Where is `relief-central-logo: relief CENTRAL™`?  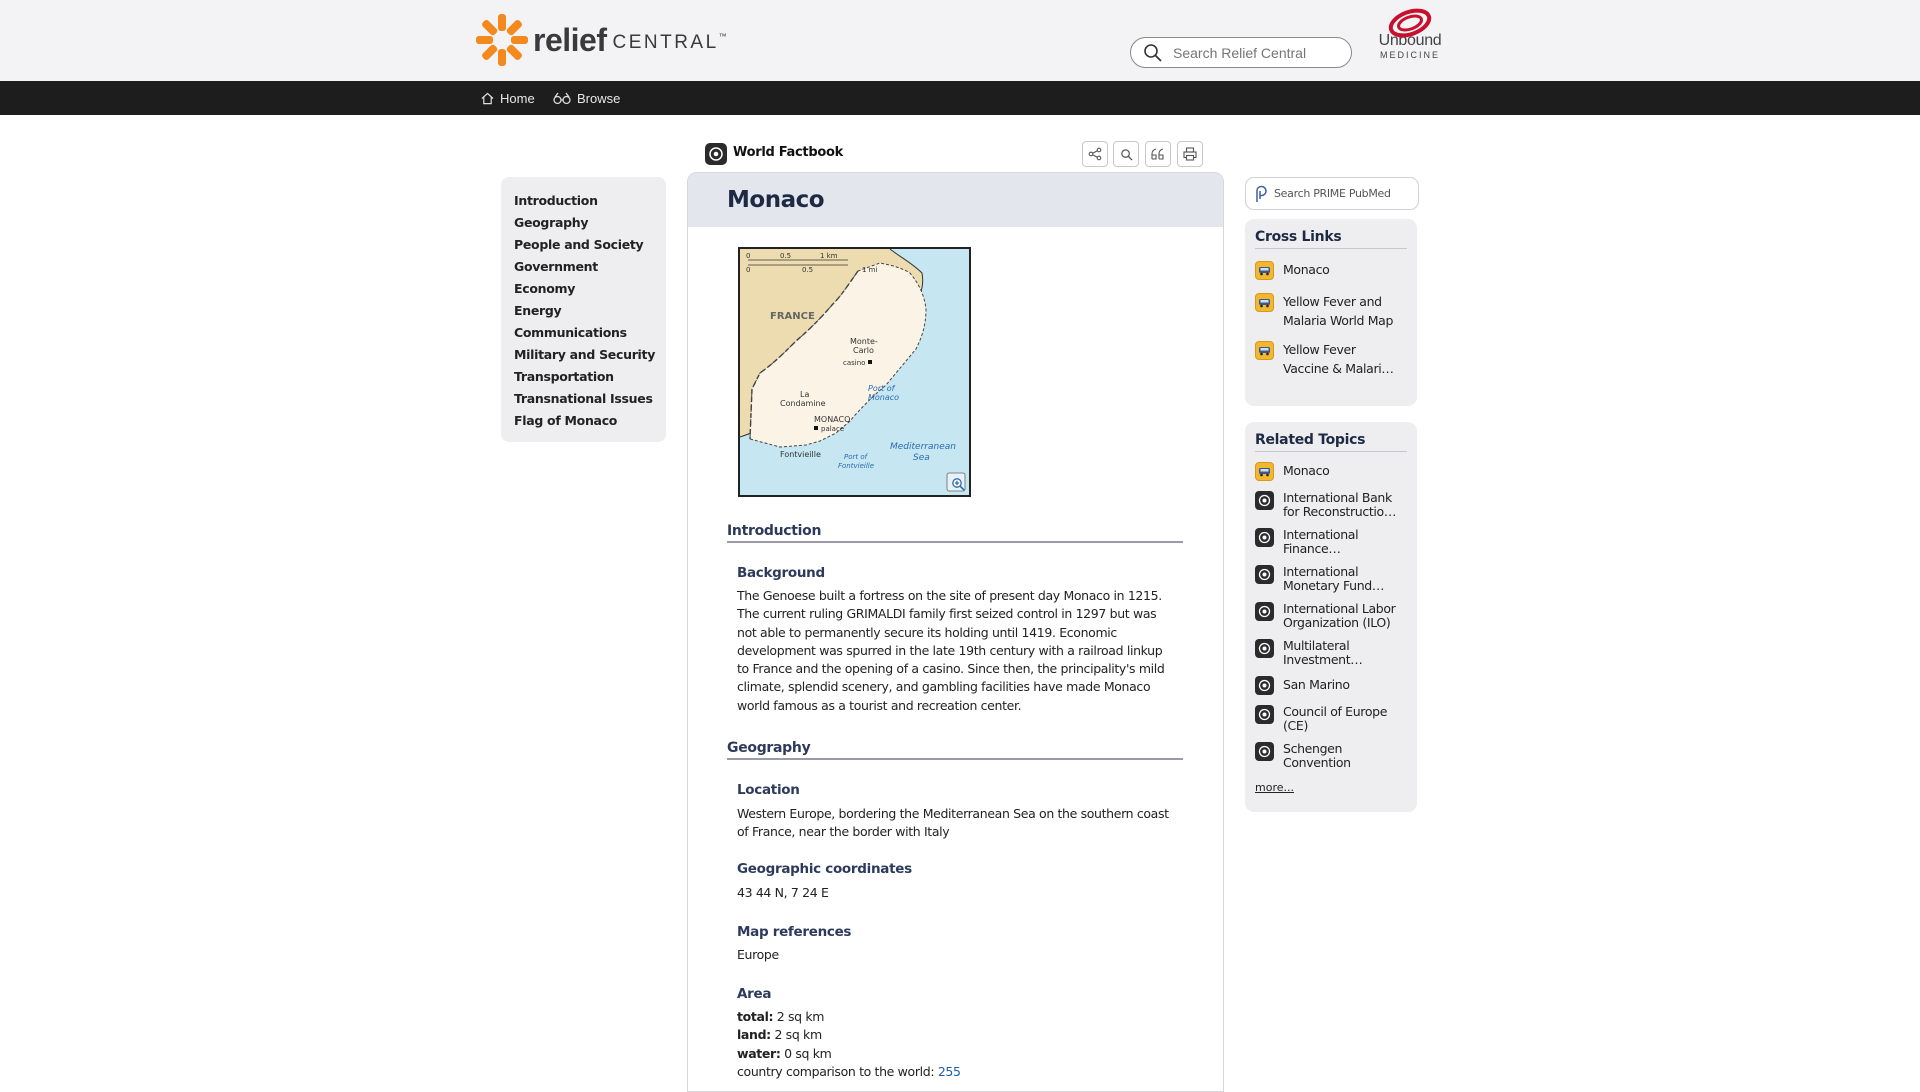
relief-central-logo: relief CENTRAL™ is located at coordinates (602, 40).